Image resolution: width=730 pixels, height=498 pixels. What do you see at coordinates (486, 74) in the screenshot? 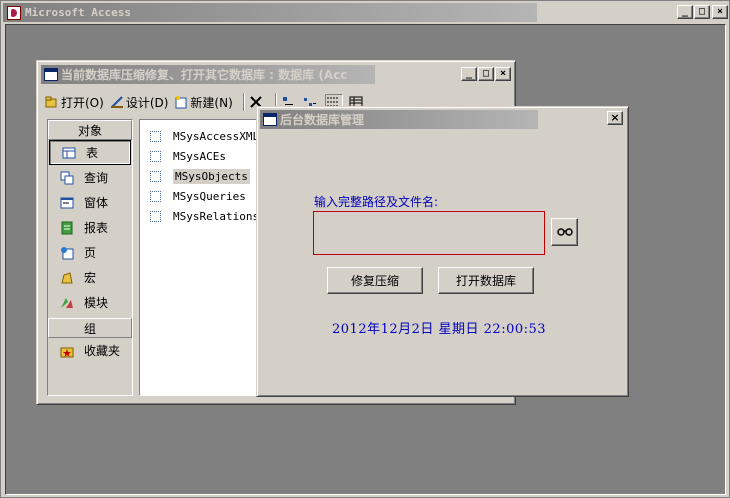
I see `db-maximize-button: □` at bounding box center [486, 74].